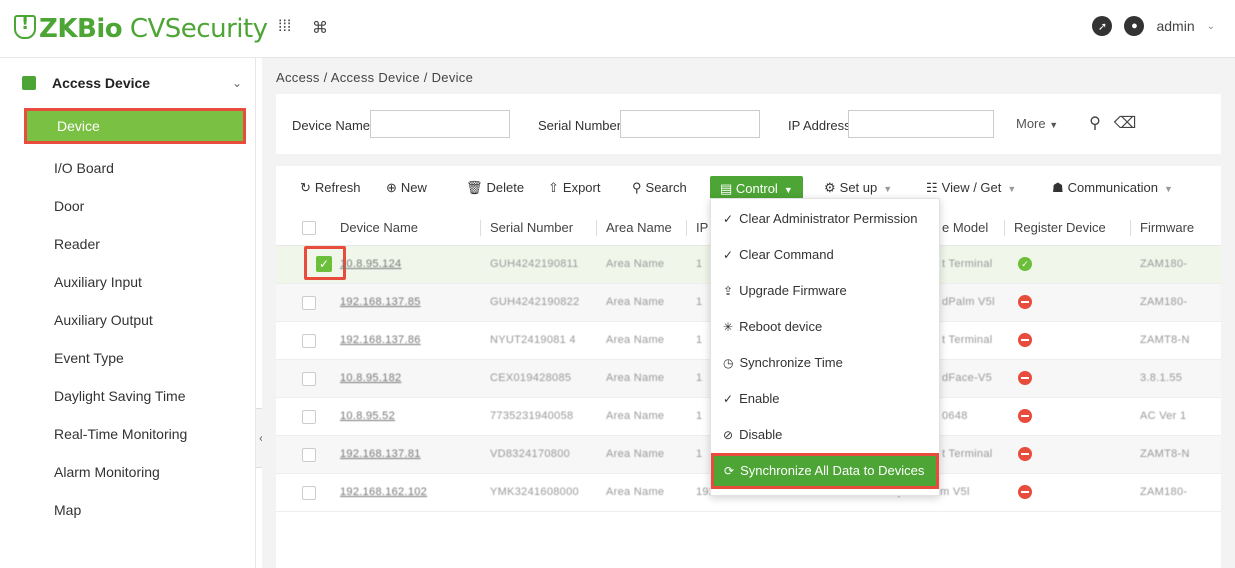  Describe the element at coordinates (128, 168) in the screenshot. I see `sidebar-item-io-board: I/O Board` at that location.